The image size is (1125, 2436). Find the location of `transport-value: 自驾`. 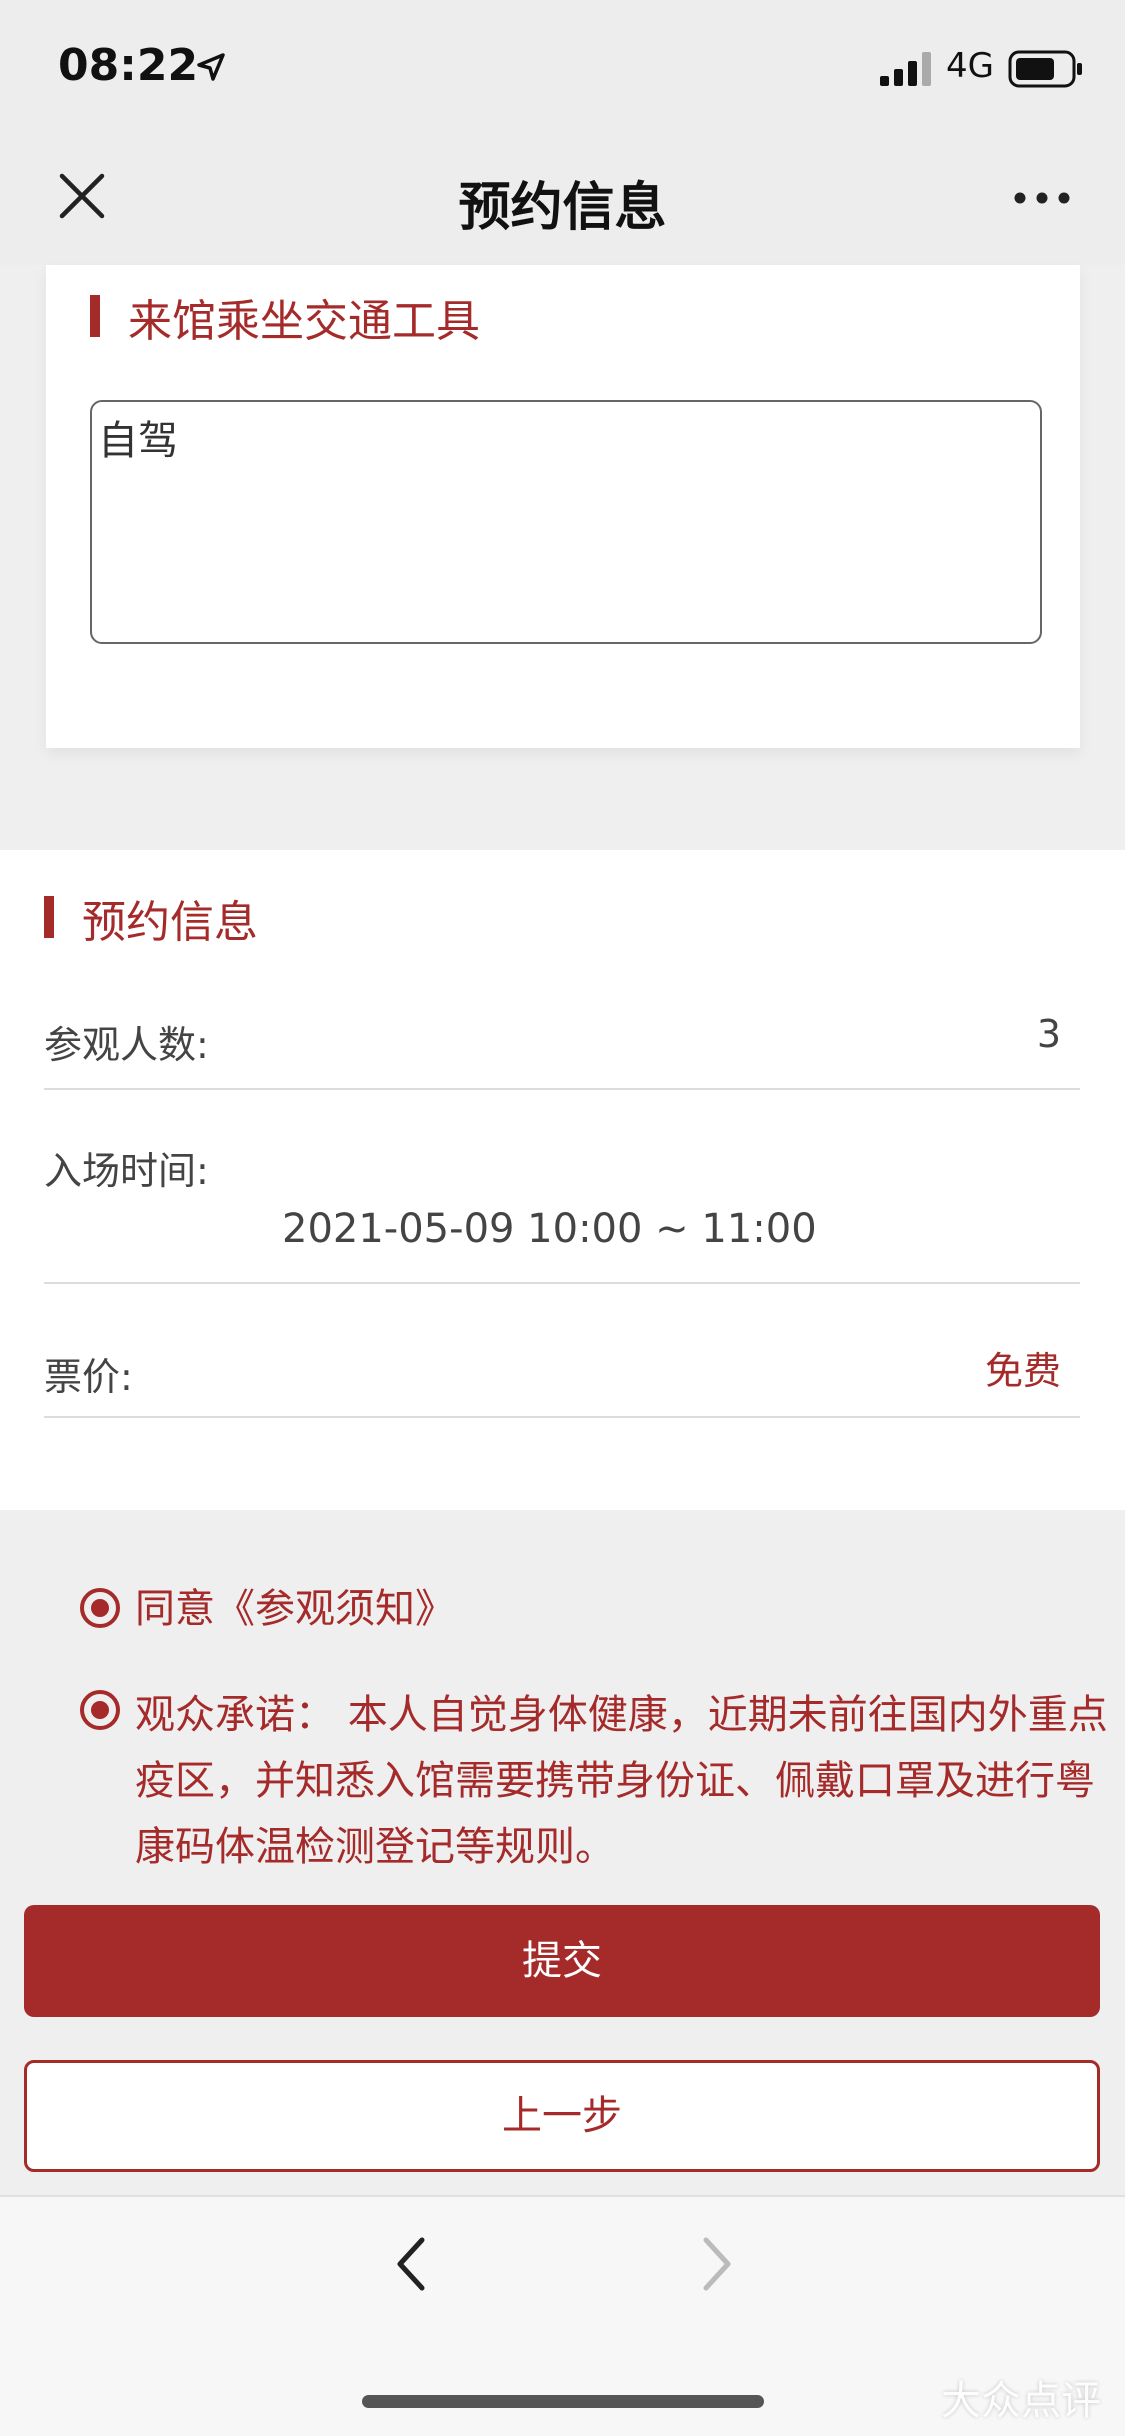

transport-value: 自驾 is located at coordinates (138, 441).